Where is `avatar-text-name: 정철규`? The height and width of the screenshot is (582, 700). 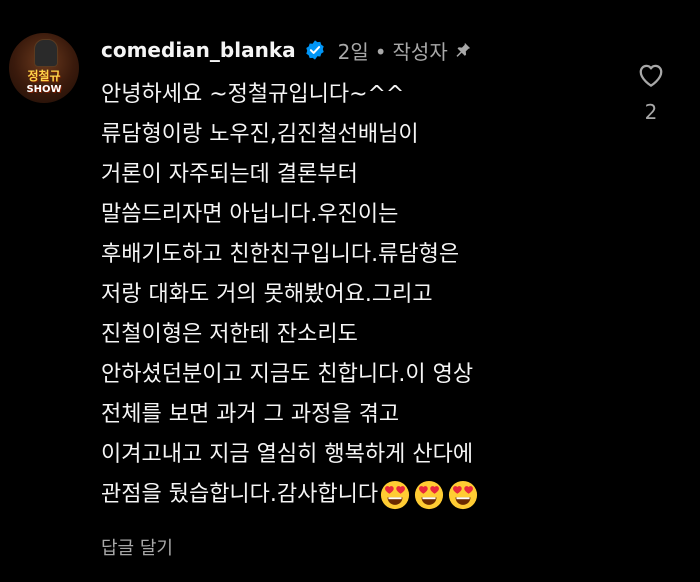 avatar-text-name: 정철규 is located at coordinates (44, 76).